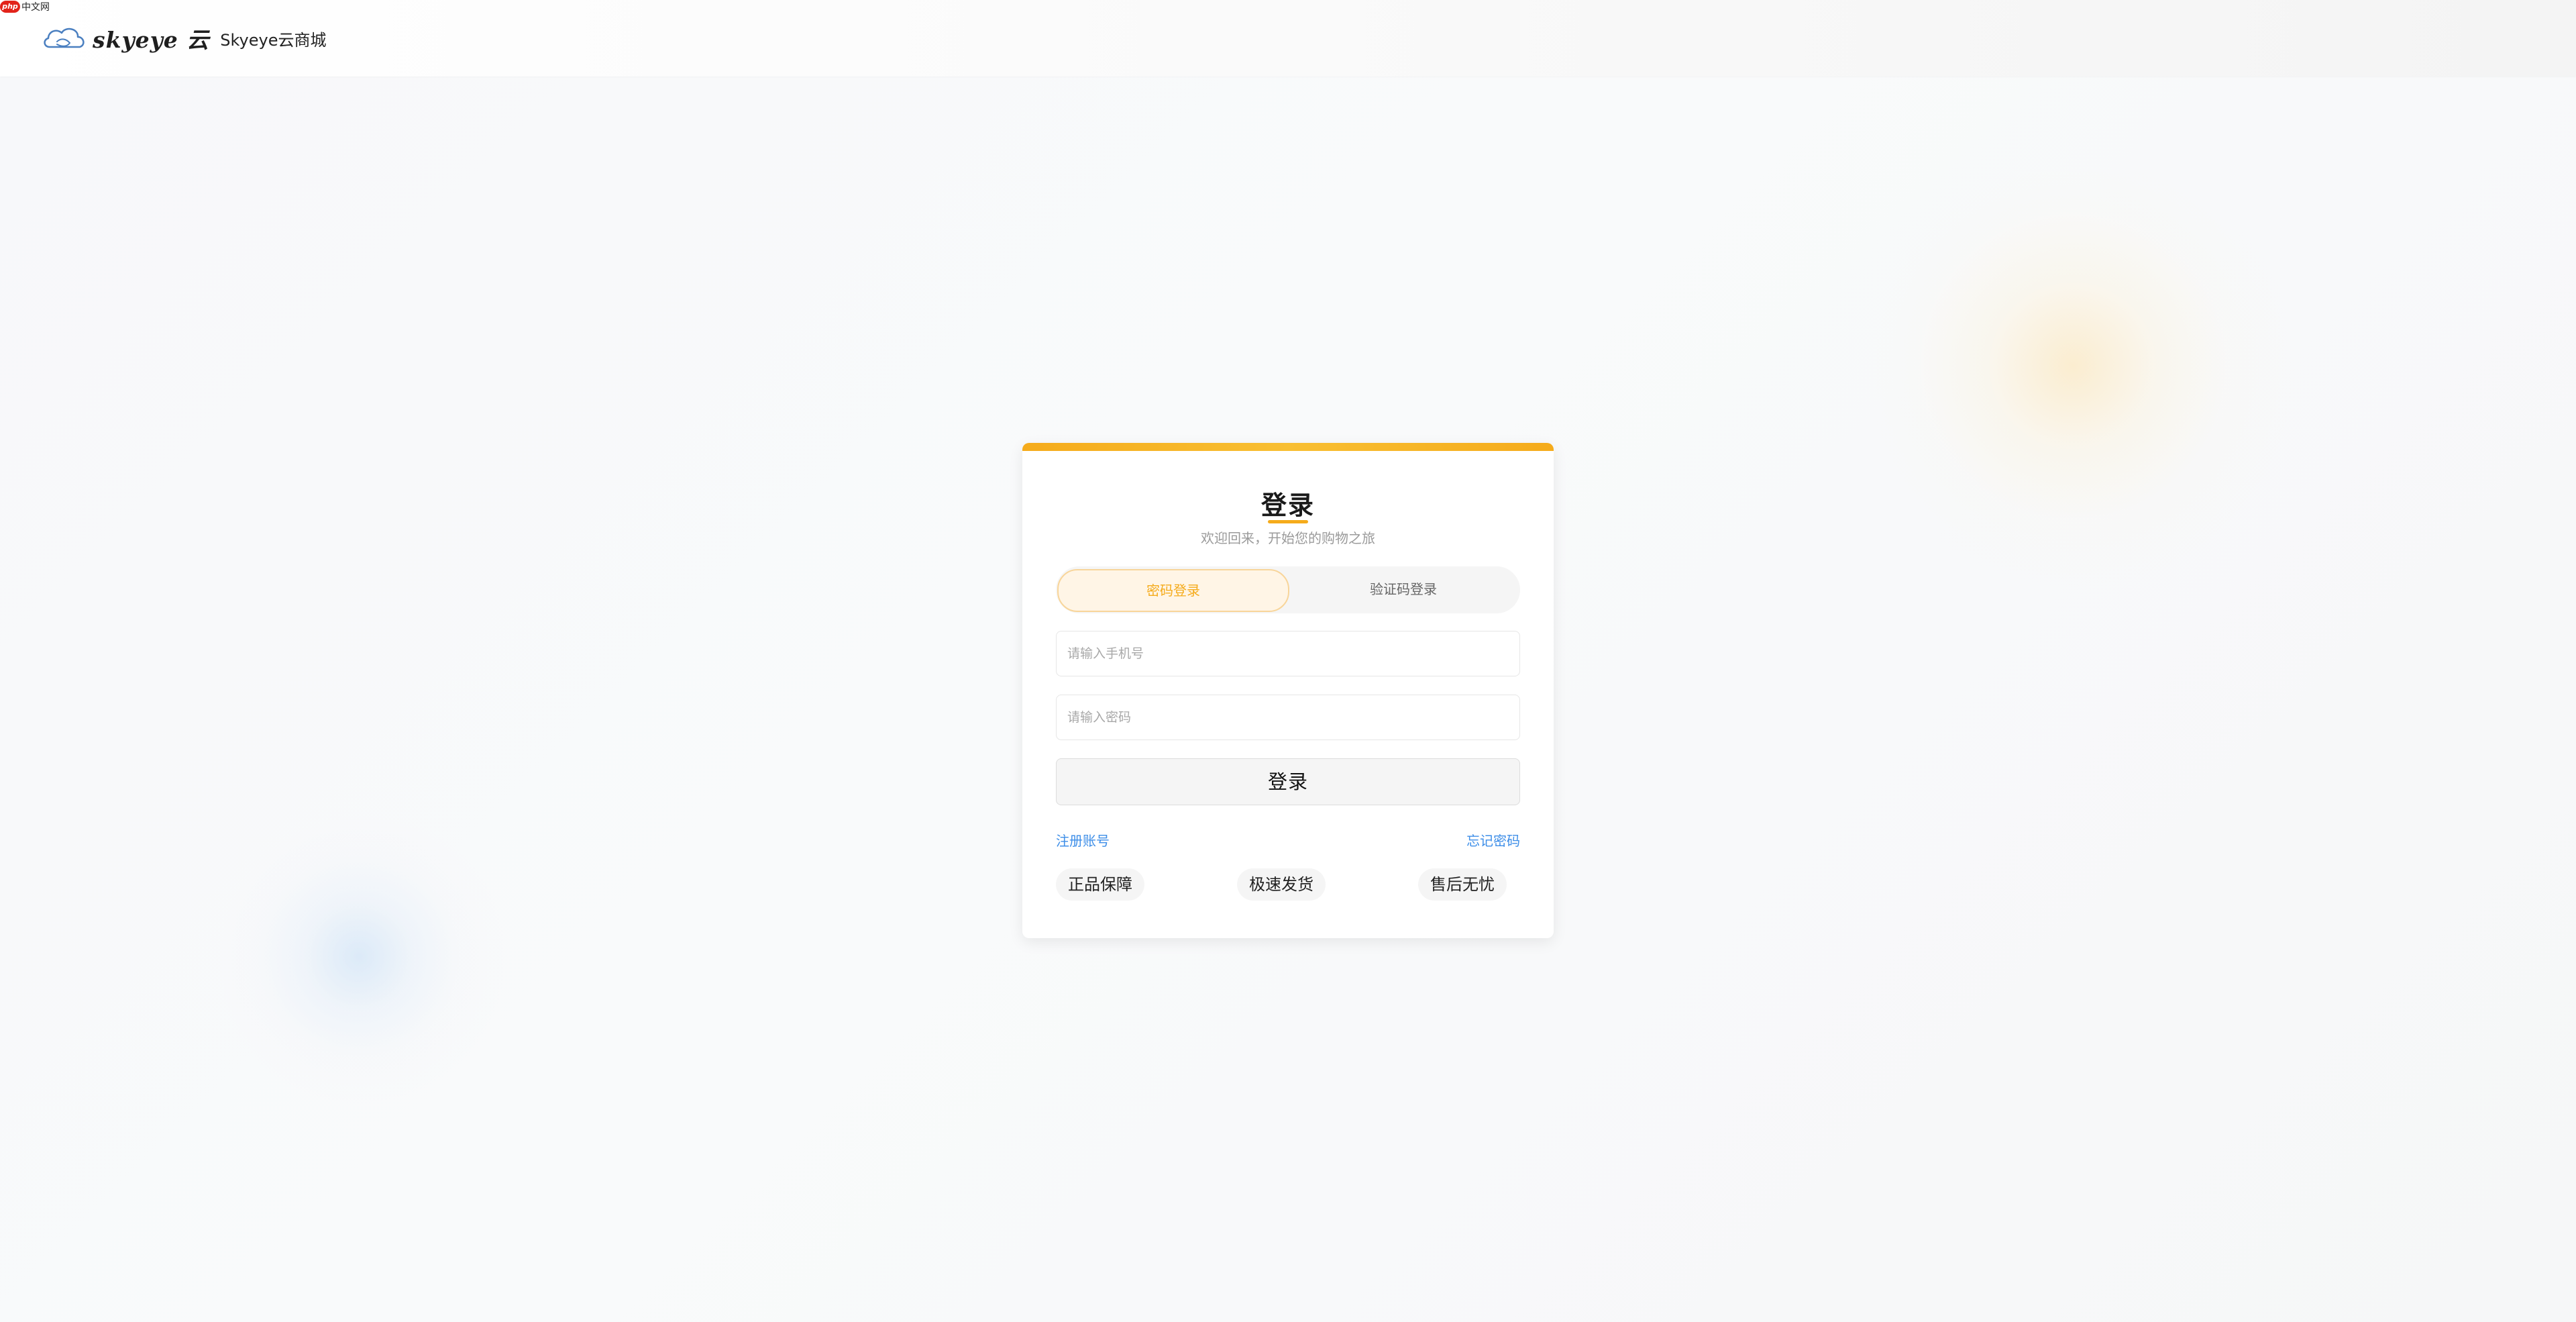 Image resolution: width=2576 pixels, height=1322 pixels. What do you see at coordinates (1288, 781) in the screenshot?
I see `login-button: 登录` at bounding box center [1288, 781].